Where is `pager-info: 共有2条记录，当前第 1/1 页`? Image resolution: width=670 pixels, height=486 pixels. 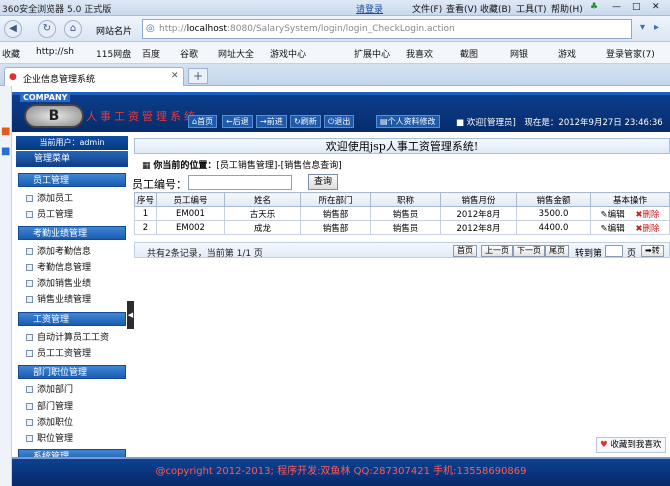 pager-info: 共有2条记录，当前第 1/1 页 is located at coordinates (205, 254).